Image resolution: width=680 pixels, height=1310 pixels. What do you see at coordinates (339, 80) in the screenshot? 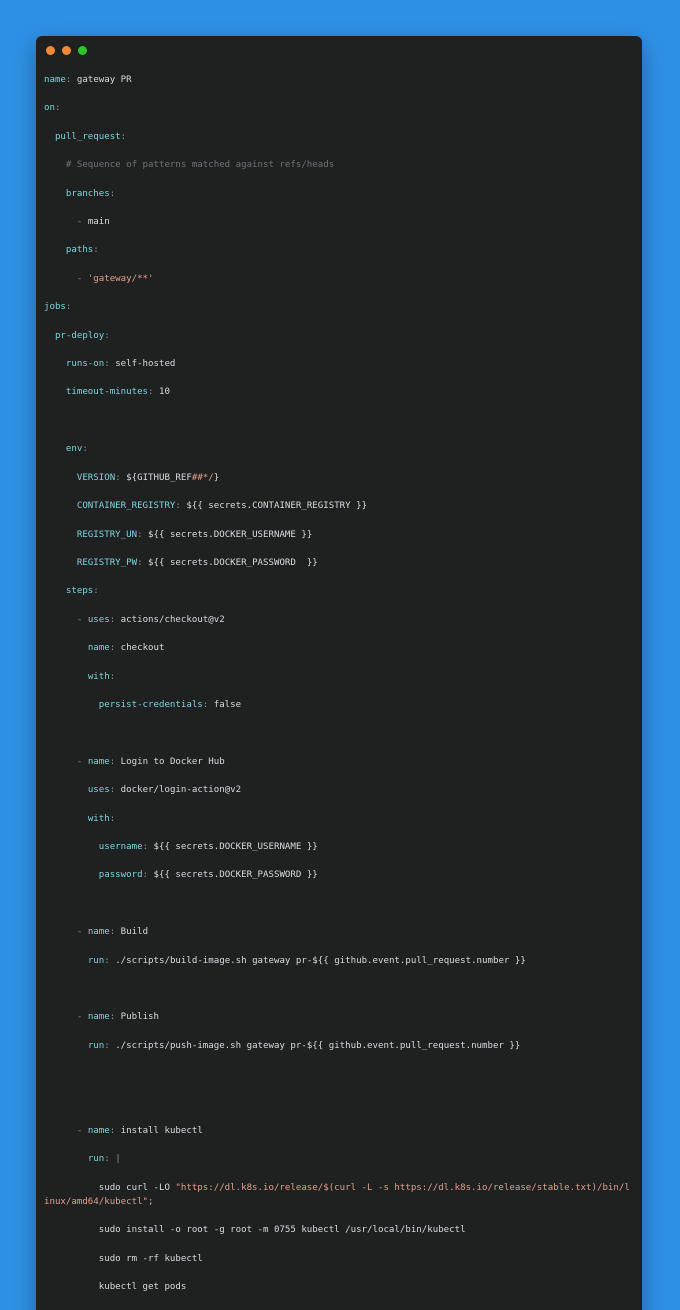
I see `code-line: name: gateway PR` at bounding box center [339, 80].